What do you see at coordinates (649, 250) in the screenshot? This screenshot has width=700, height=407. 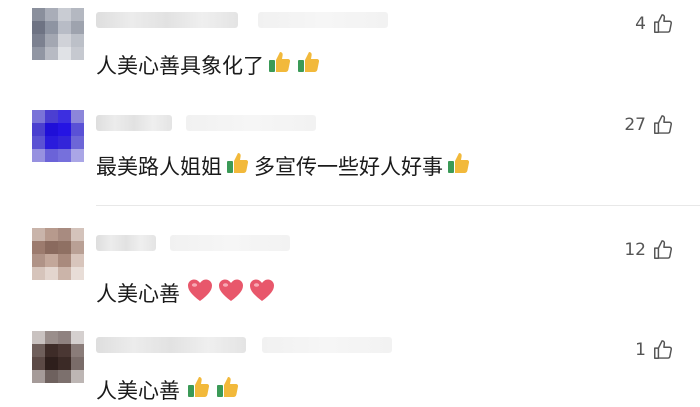 I see `like-button: 12` at bounding box center [649, 250].